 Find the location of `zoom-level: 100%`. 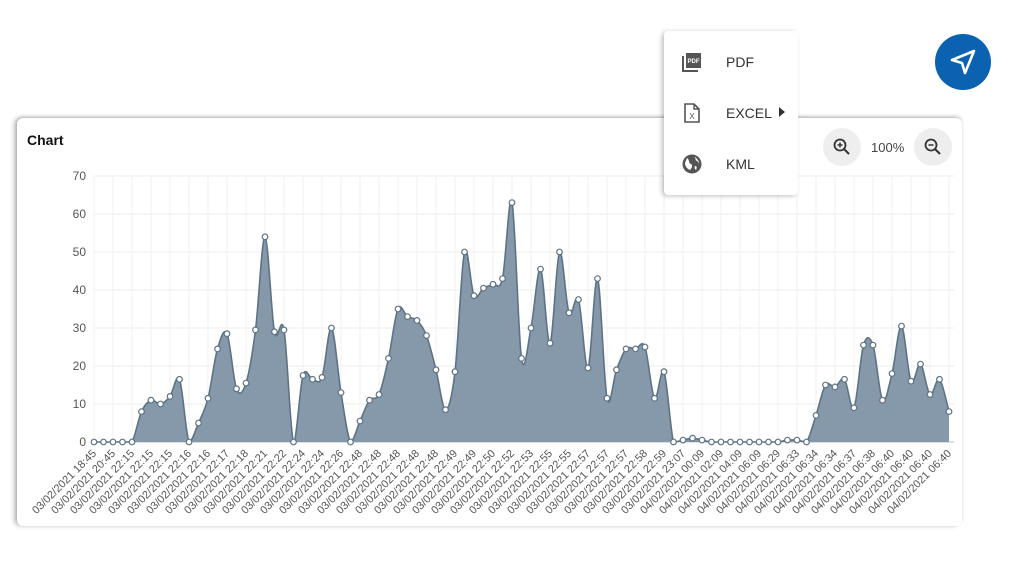

zoom-level: 100% is located at coordinates (888, 147).